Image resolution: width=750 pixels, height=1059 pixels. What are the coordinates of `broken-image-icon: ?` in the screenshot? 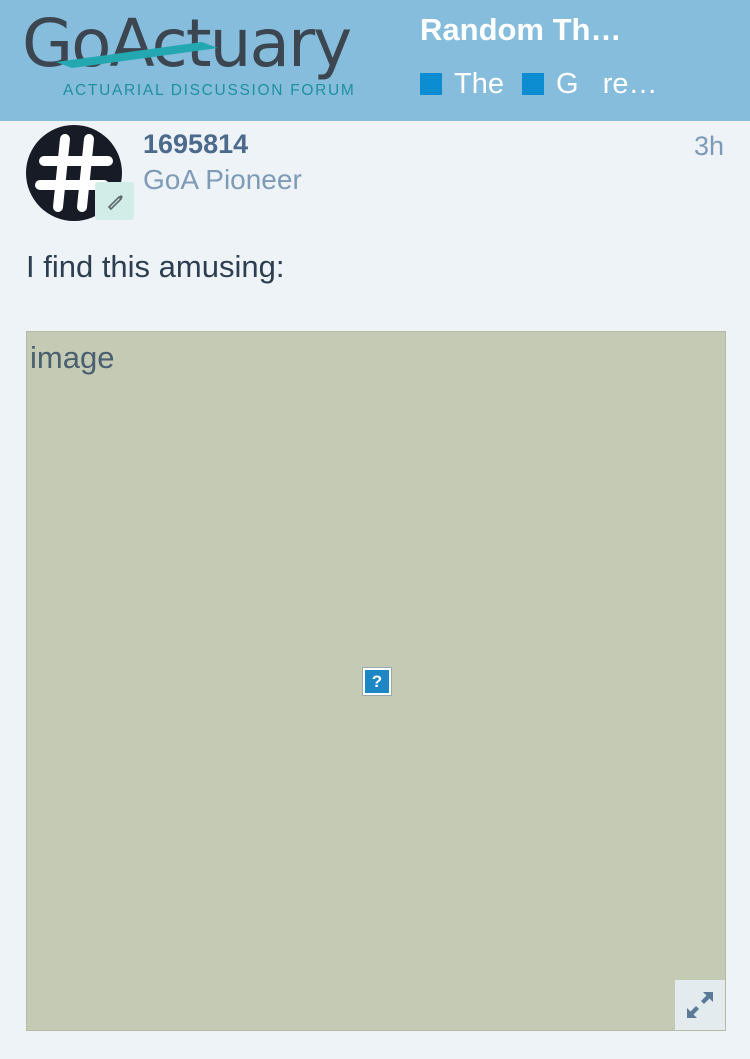 It's located at (377, 681).